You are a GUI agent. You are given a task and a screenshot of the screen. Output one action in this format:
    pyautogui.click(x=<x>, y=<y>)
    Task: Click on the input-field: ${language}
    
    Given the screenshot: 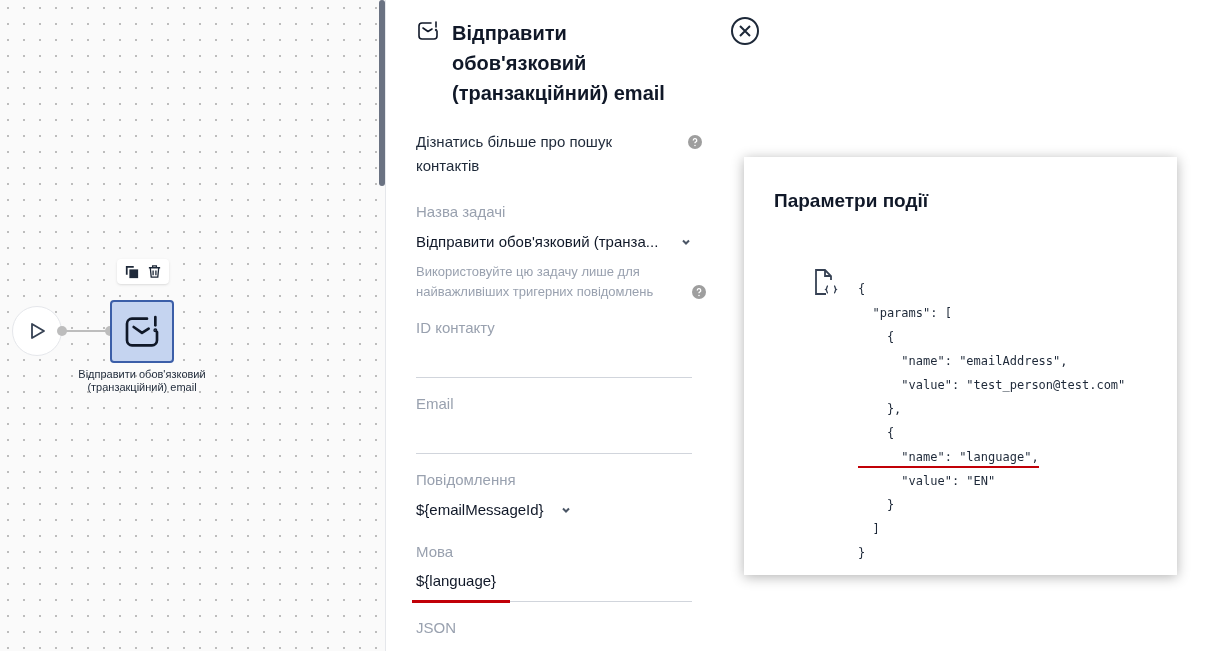 What is the action you would take?
    pyautogui.click(x=554, y=582)
    